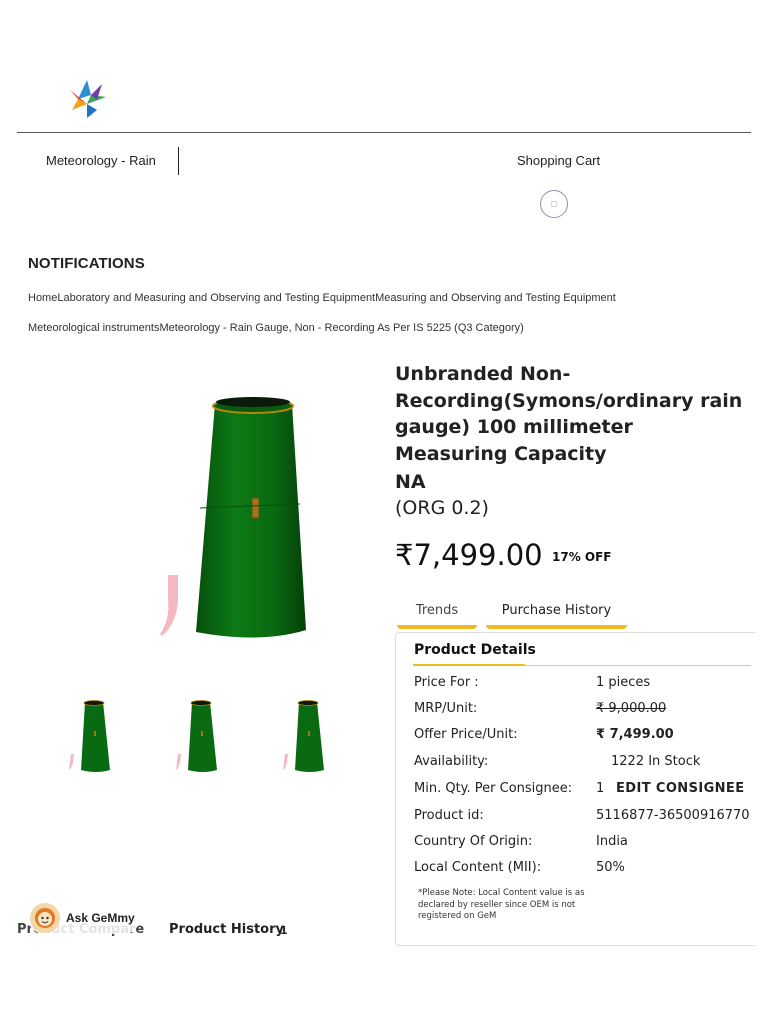 The image size is (768, 1024). I want to click on detail-value-price-for: 1 pieces, so click(623, 682).